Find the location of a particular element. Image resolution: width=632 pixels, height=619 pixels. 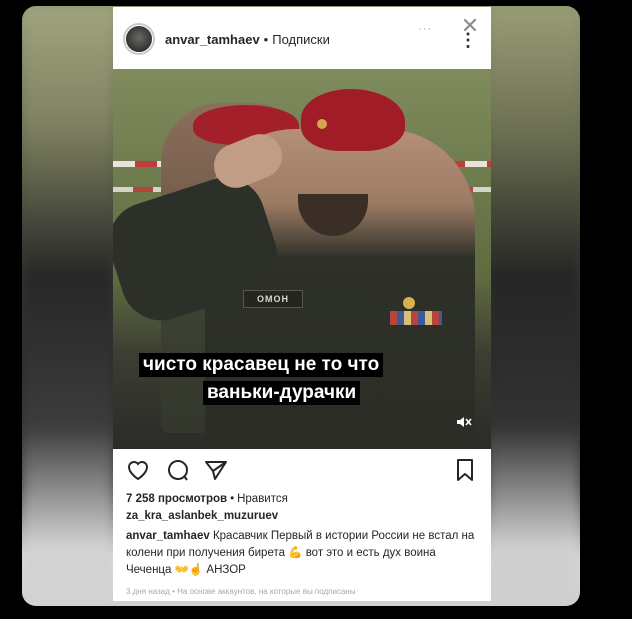

heart-icon is located at coordinates (138, 470).